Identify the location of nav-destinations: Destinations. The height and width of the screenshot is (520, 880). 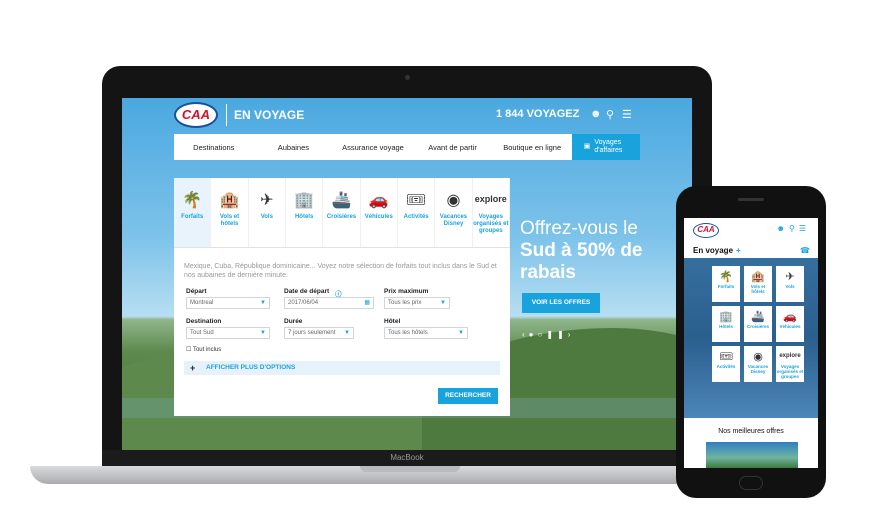
(214, 147).